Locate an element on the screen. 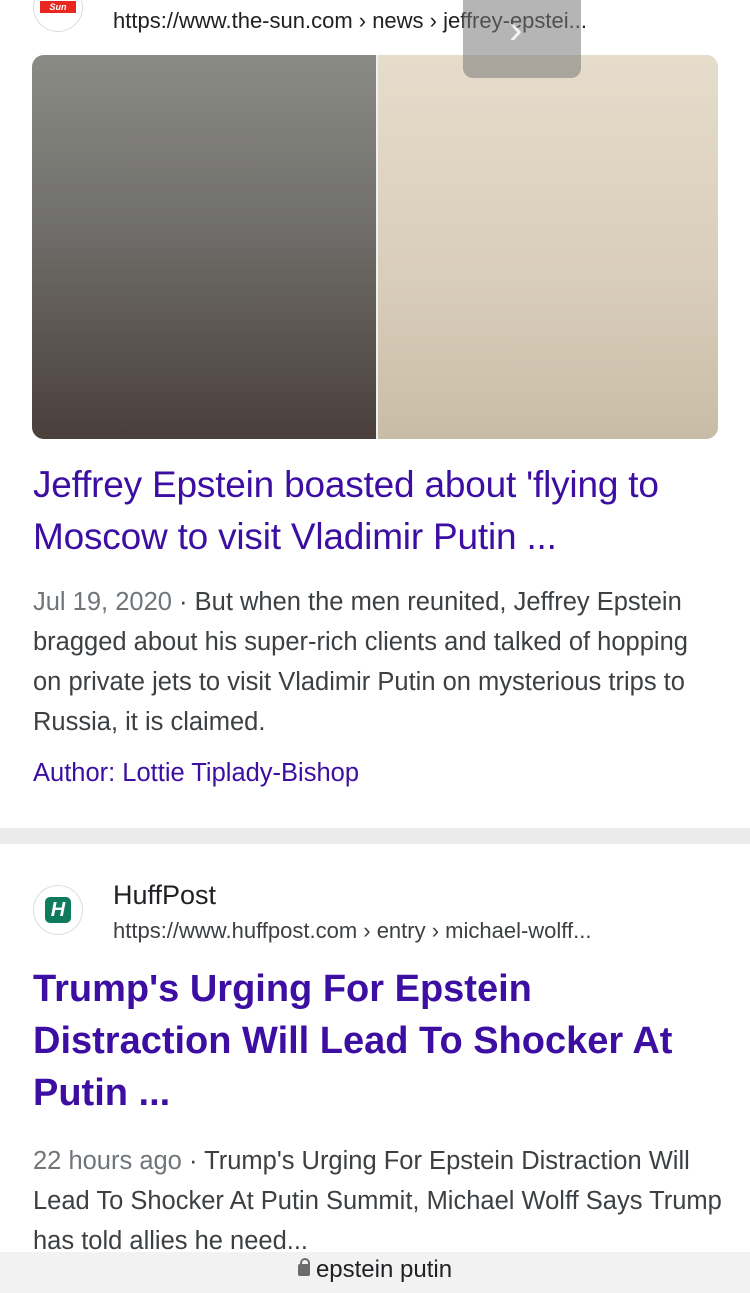  image-next-button: › is located at coordinates (522, 39).